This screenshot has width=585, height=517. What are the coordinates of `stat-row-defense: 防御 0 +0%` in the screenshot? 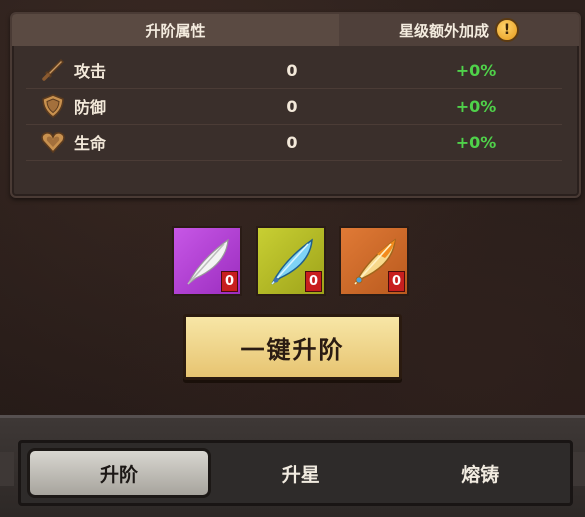 It's located at (294, 106).